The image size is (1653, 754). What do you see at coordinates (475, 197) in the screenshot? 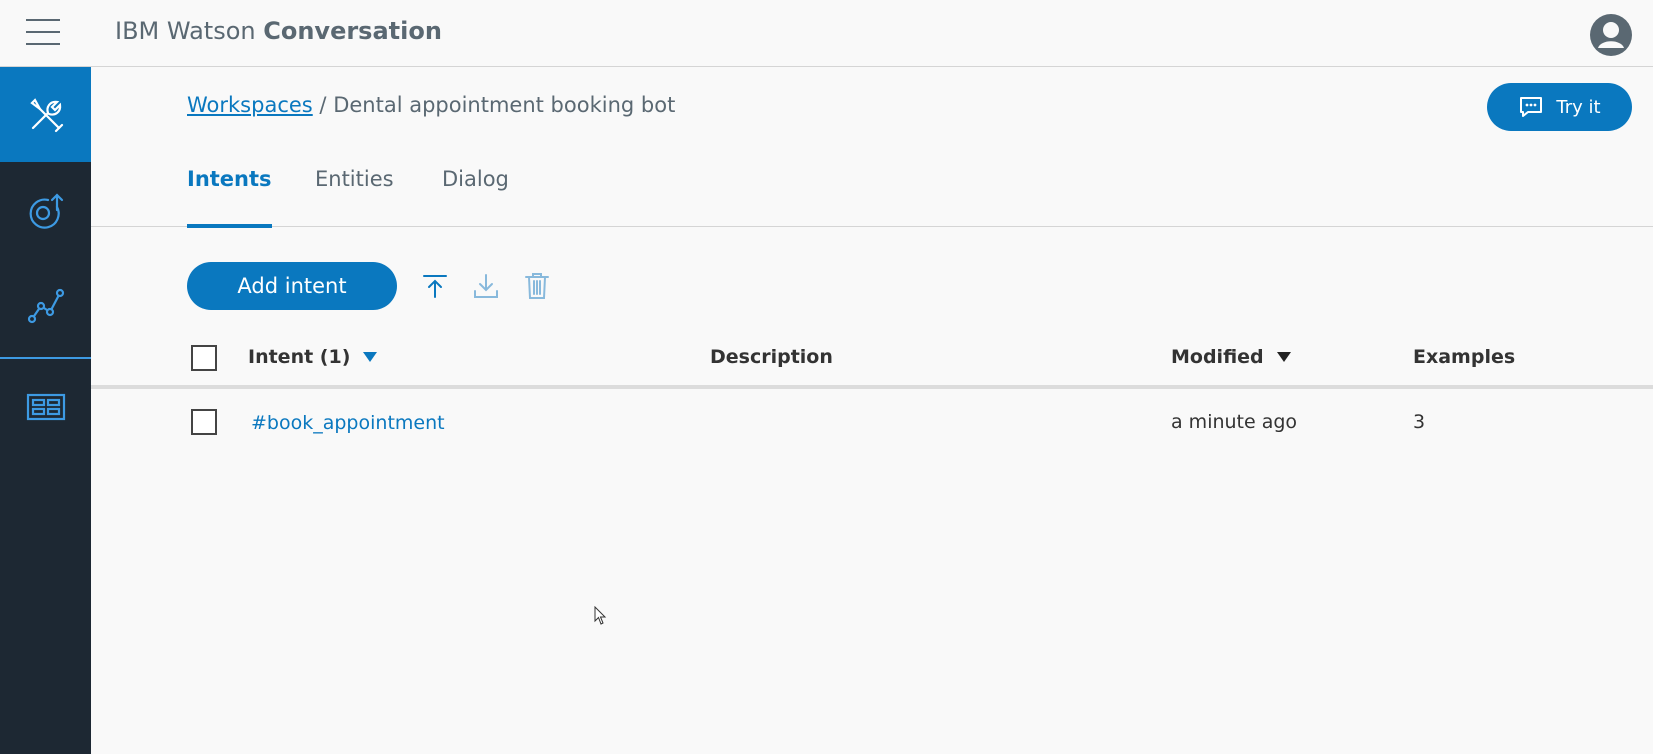
I see `tab-dialog: Dialog` at bounding box center [475, 197].